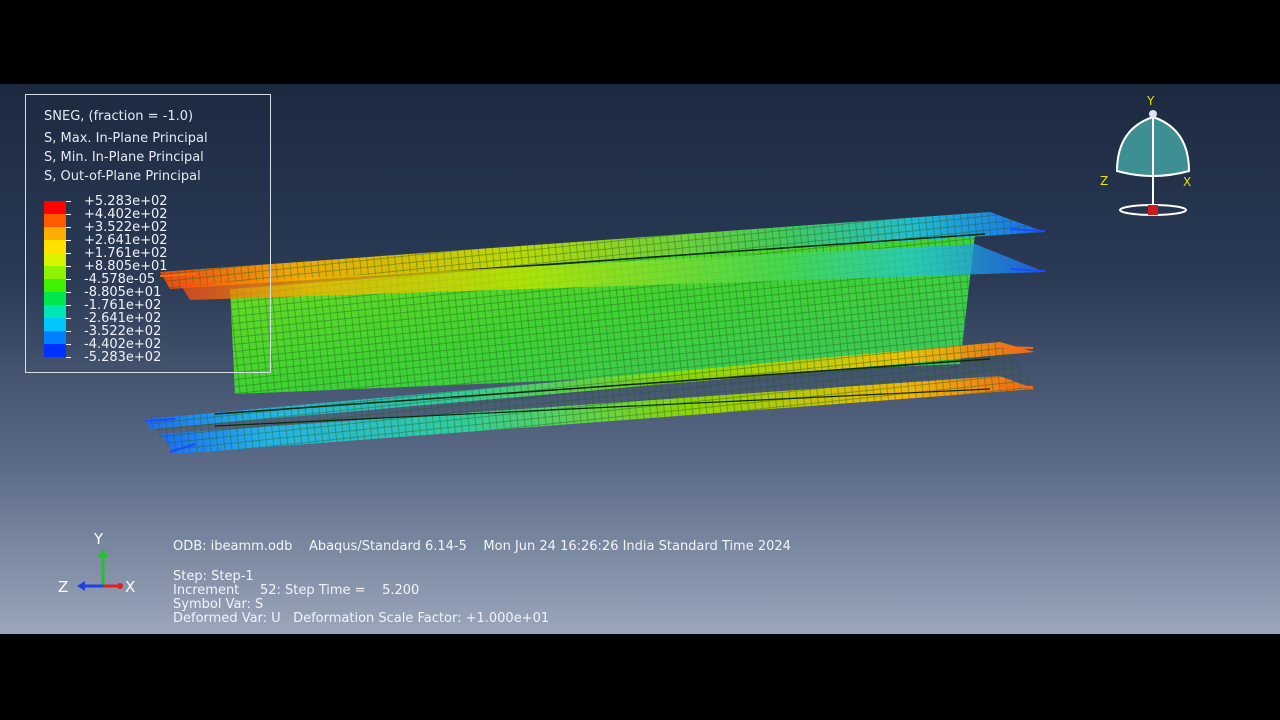 The width and height of the screenshot is (1280, 720). What do you see at coordinates (119, 116) in the screenshot?
I see `legend-title: SNEG, (fraction = -1.0)` at bounding box center [119, 116].